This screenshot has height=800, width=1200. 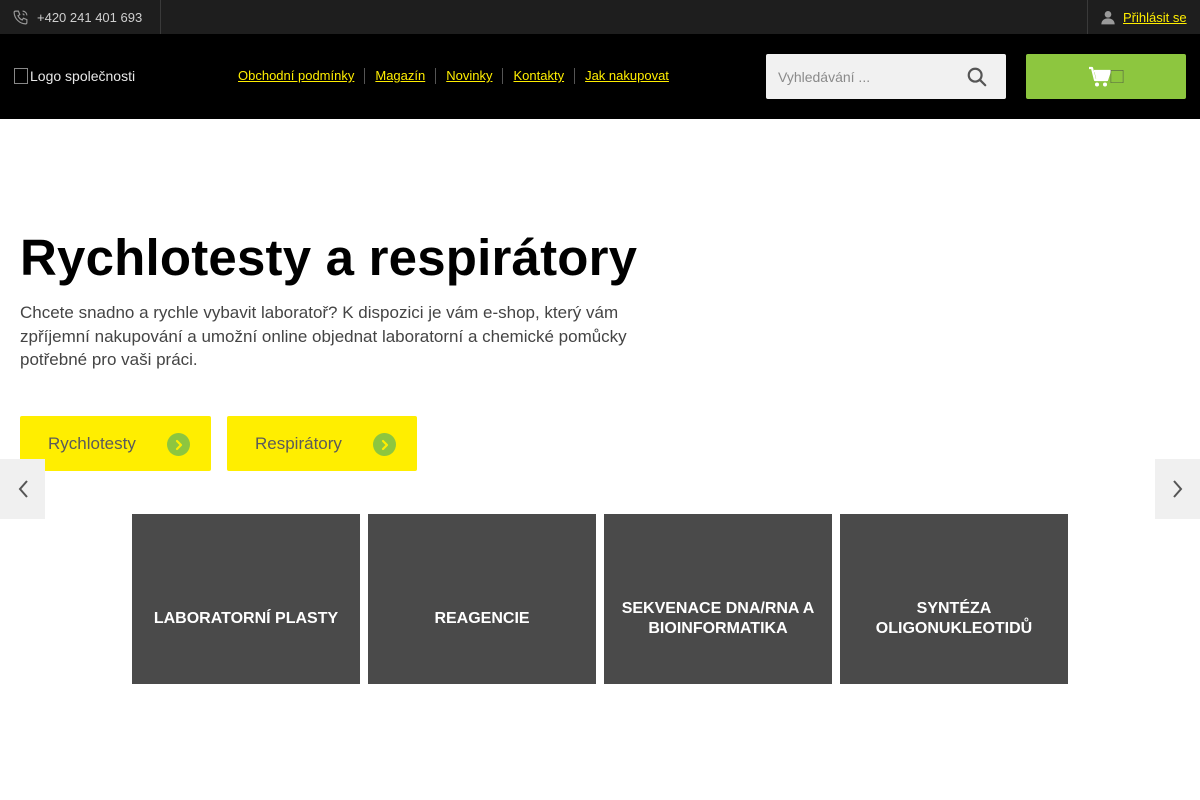 I want to click on phone-number: +420 241 401 693, so click(x=90, y=17).